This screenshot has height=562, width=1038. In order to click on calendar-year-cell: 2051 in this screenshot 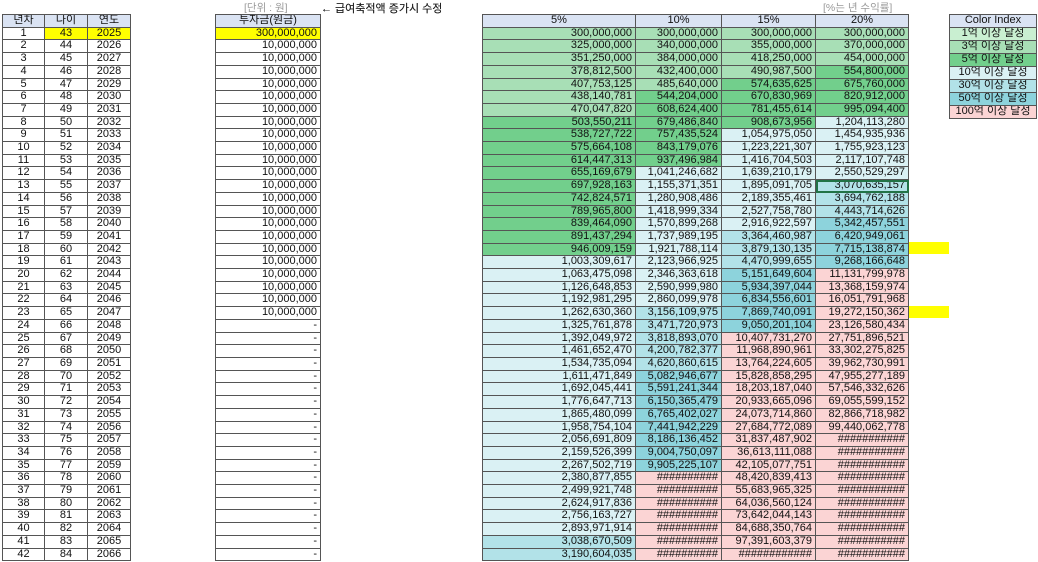, I will do `click(109, 364)`.